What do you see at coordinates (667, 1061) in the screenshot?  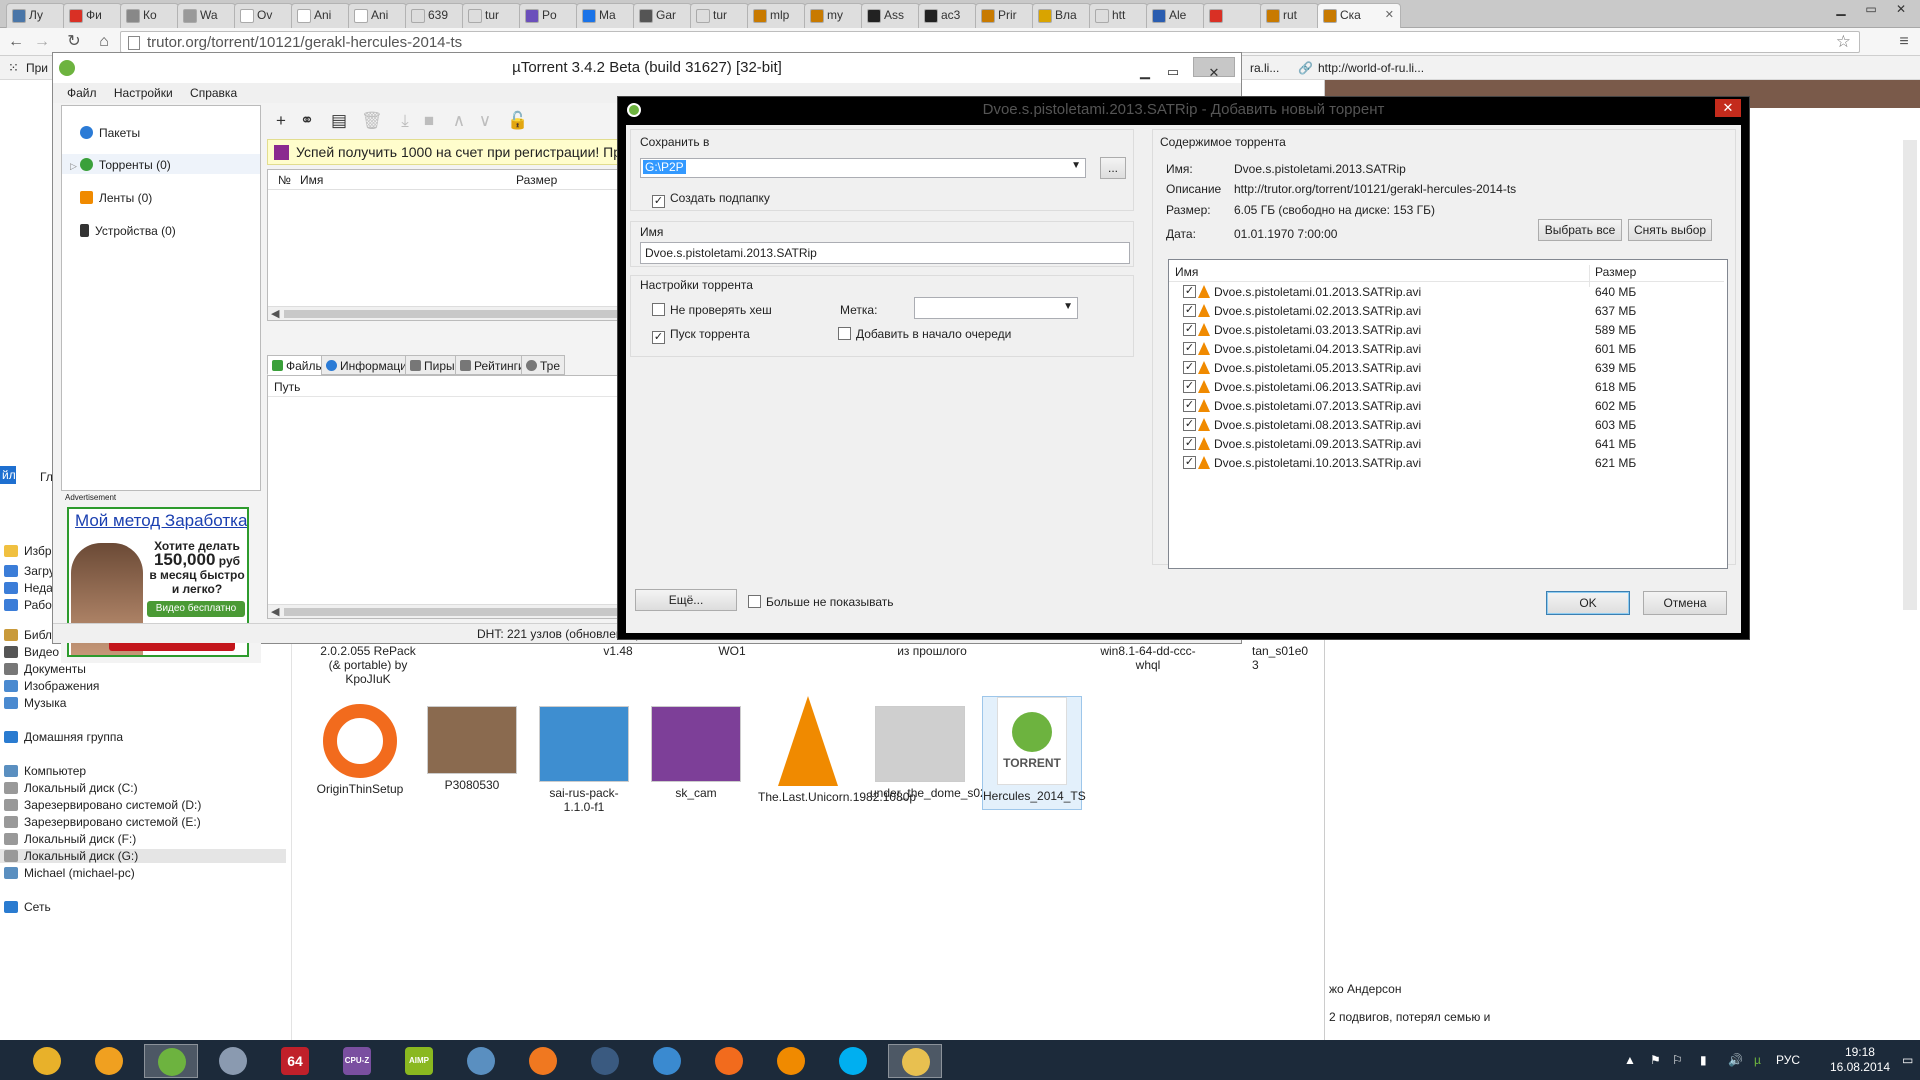 I see `uplay-icon` at bounding box center [667, 1061].